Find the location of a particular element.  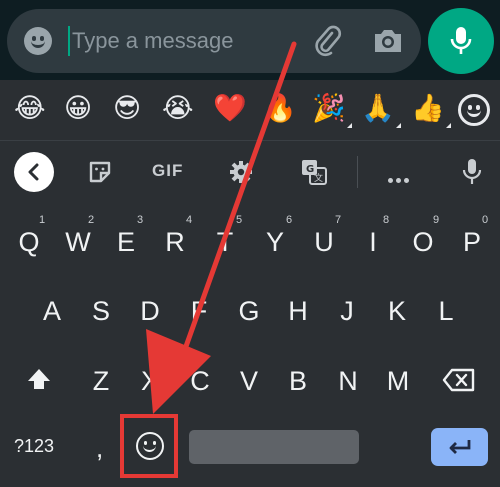

key-hint: 1 is located at coordinates (42, 220).